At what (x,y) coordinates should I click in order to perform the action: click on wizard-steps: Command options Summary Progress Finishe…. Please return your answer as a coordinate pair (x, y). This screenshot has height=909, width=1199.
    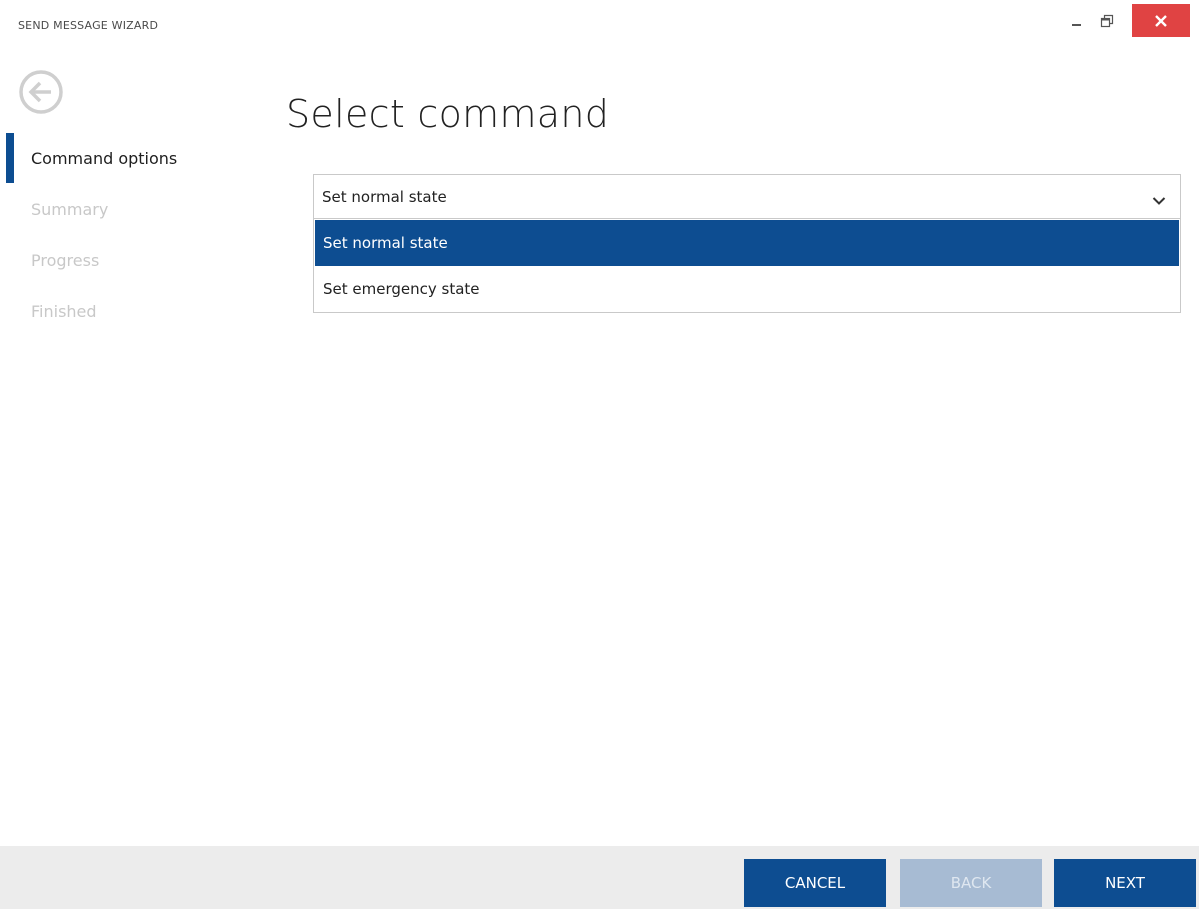
    Looking at the image, I should click on (120, 235).